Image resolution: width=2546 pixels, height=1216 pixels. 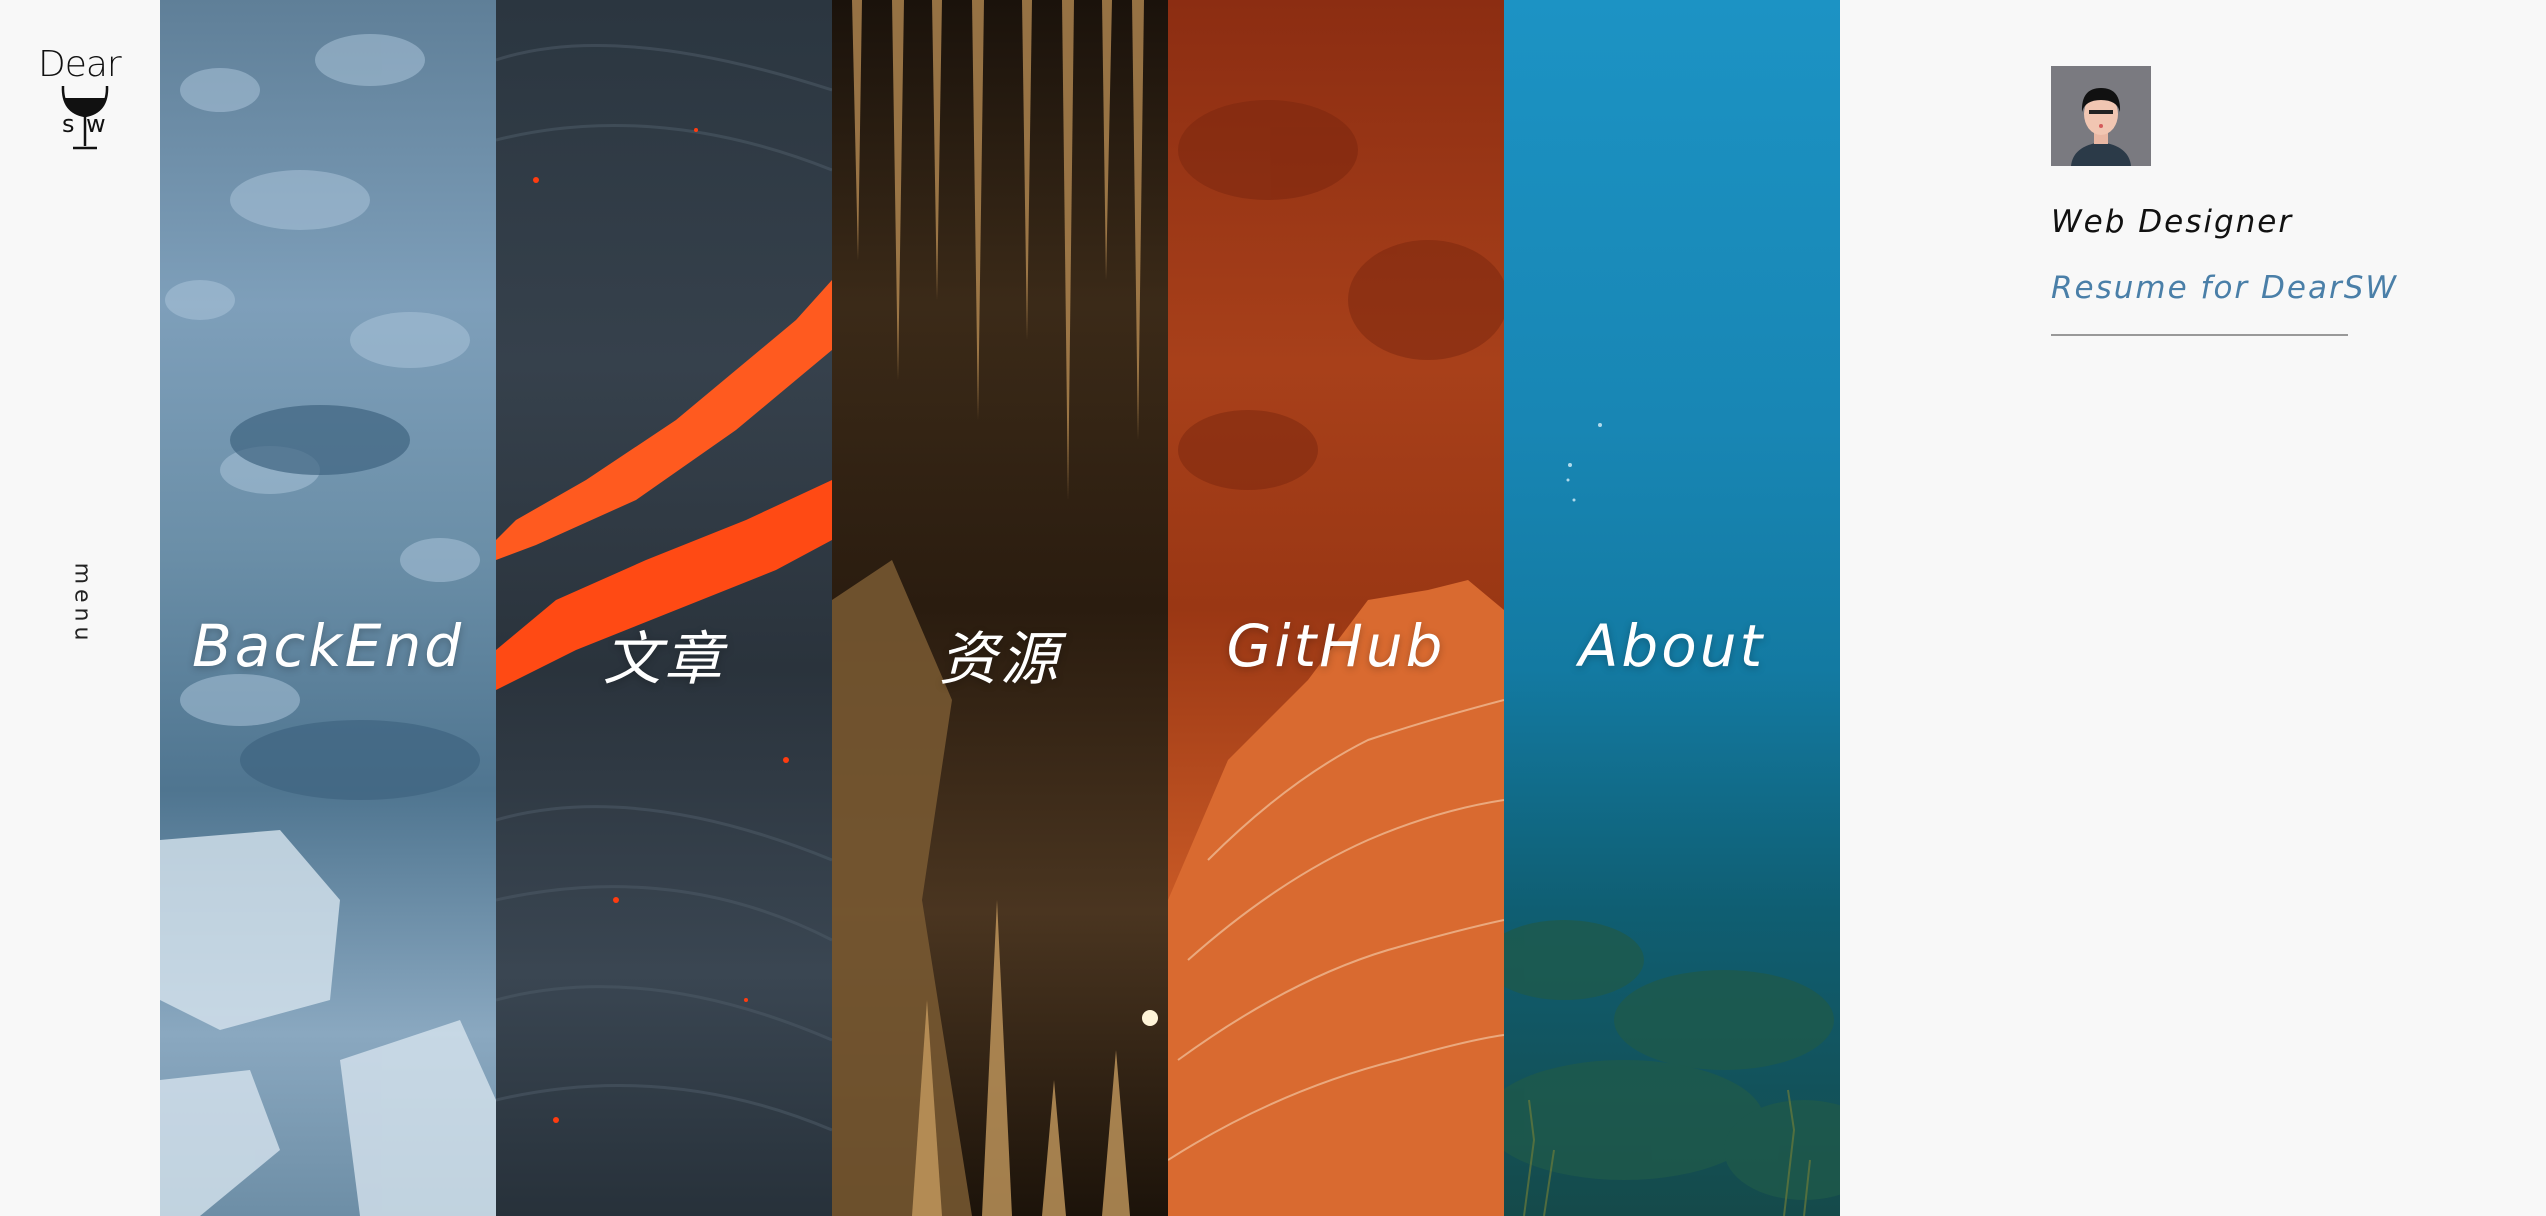 What do you see at coordinates (96, 124) in the screenshot?
I see `logo-letter-w: w` at bounding box center [96, 124].